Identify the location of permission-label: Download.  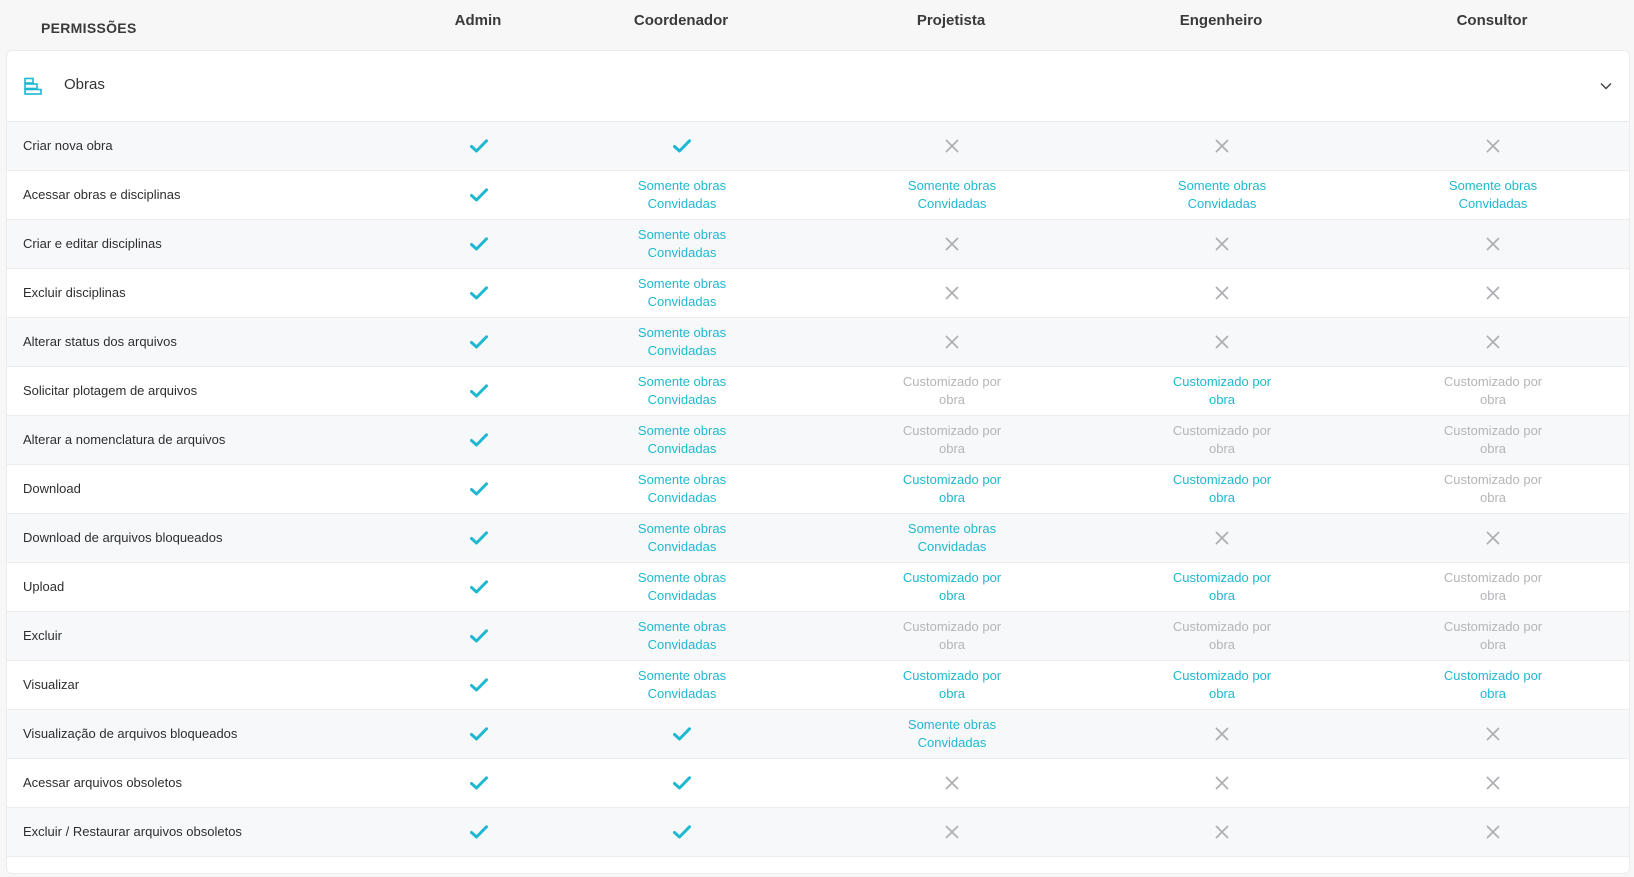
(52, 488).